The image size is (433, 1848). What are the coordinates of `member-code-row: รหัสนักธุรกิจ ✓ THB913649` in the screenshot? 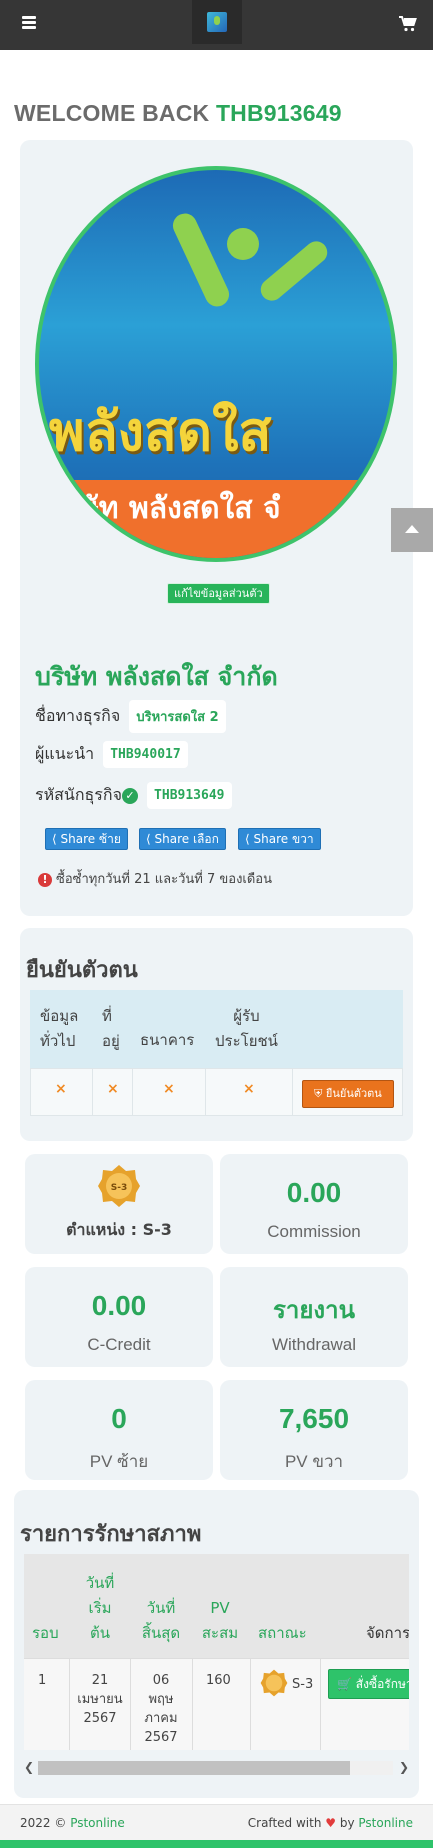 It's located at (133, 795).